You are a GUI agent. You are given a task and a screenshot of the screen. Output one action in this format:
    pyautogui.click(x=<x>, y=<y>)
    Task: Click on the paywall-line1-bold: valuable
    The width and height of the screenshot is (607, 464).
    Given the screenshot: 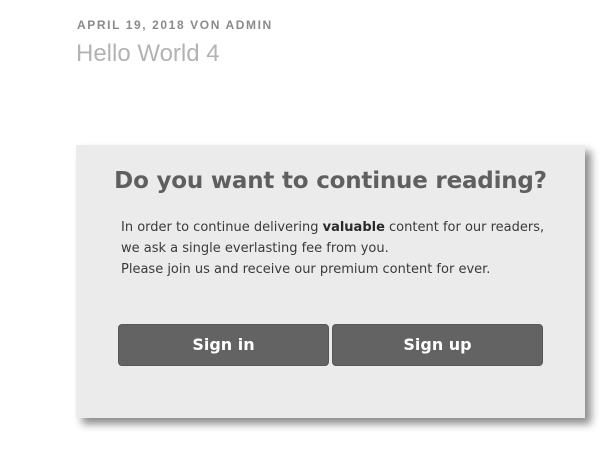 What is the action you would take?
    pyautogui.click(x=353, y=227)
    